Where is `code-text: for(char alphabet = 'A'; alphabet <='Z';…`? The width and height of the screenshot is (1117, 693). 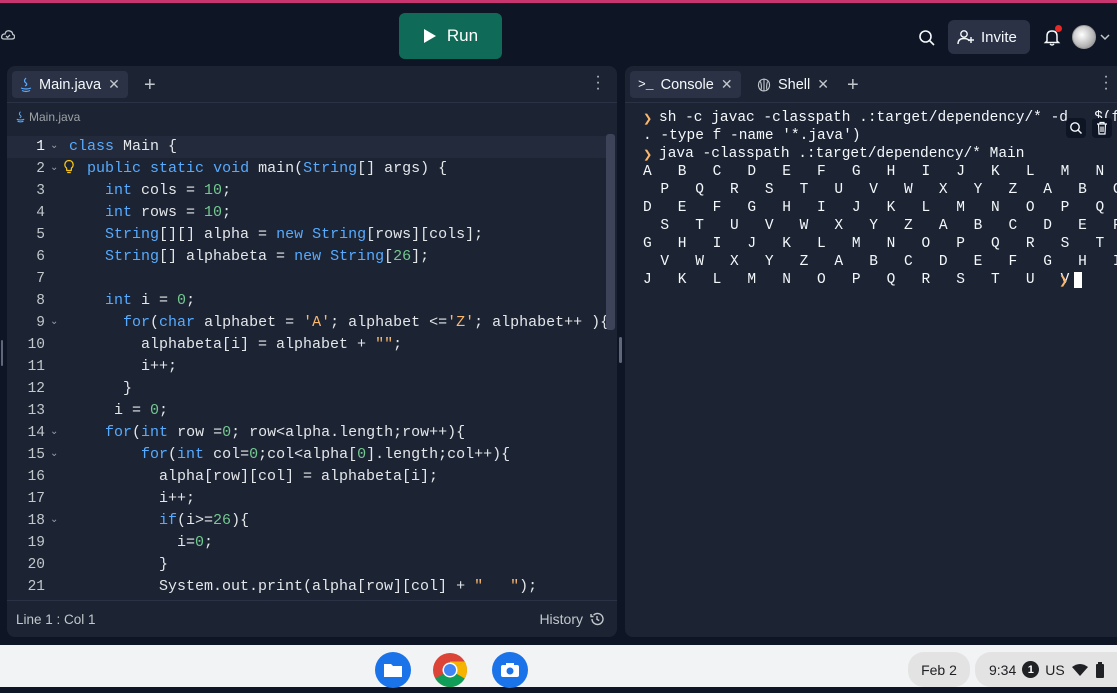
code-text: for(char alphabet = 'A'; alphabet <='Z';… is located at coordinates (366, 322).